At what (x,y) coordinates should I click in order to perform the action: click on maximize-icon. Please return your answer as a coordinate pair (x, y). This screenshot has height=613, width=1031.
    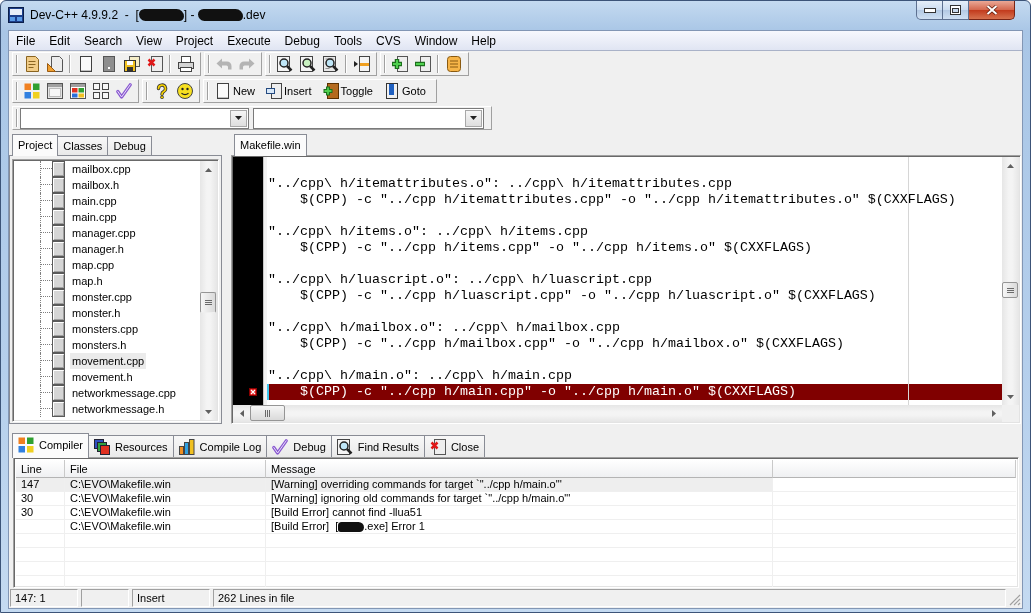
    Looking at the image, I should click on (955, 10).